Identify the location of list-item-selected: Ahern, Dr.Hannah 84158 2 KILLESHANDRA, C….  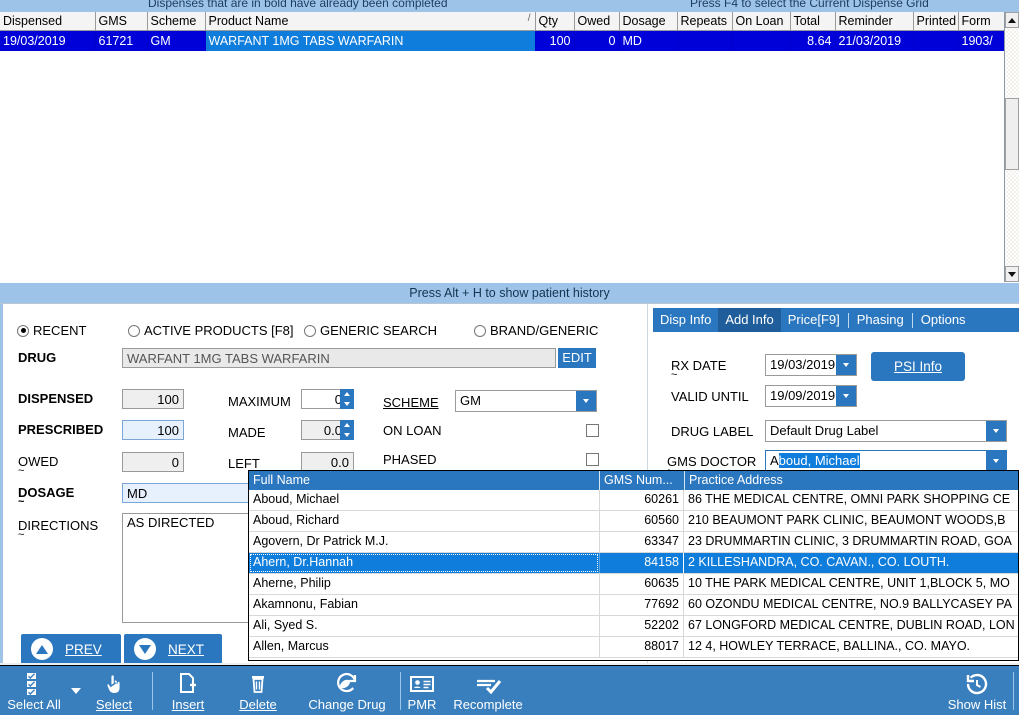
(633, 563).